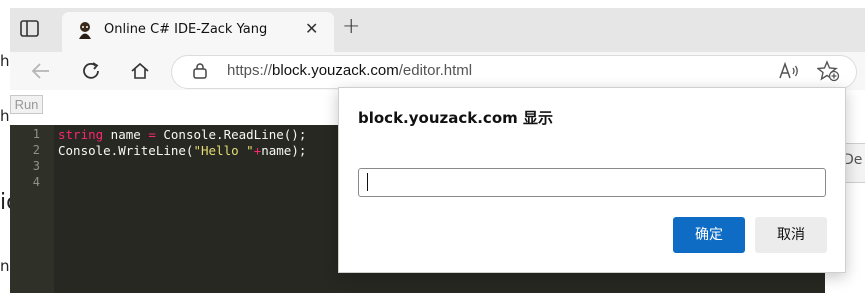 This screenshot has height=293, width=865. What do you see at coordinates (709, 235) in the screenshot?
I see `ok-button: 确定` at bounding box center [709, 235].